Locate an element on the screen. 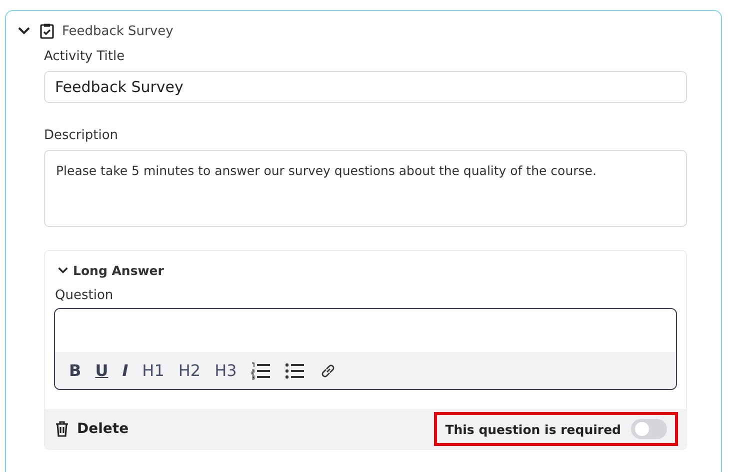 This screenshot has width=735, height=472. numbered-list-icon is located at coordinates (260, 371).